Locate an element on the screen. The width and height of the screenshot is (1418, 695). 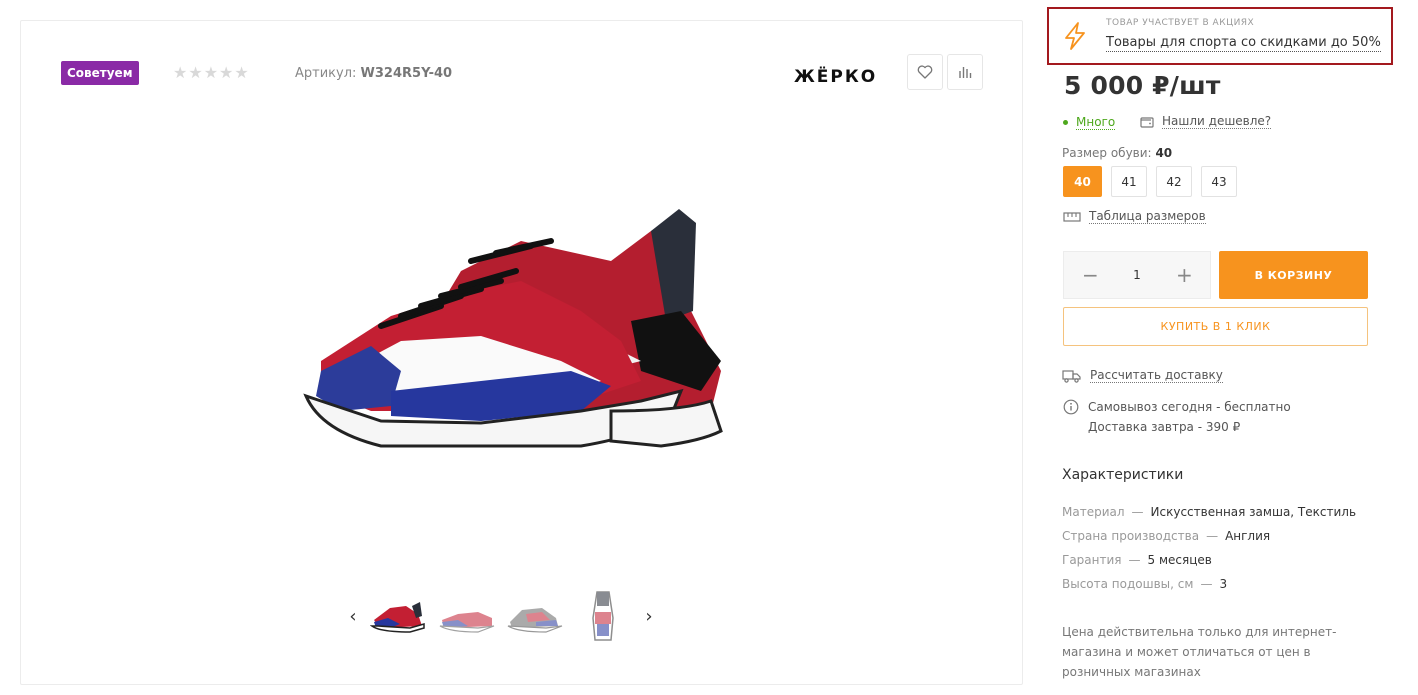
size-selected-value: 40 is located at coordinates (1164, 153).